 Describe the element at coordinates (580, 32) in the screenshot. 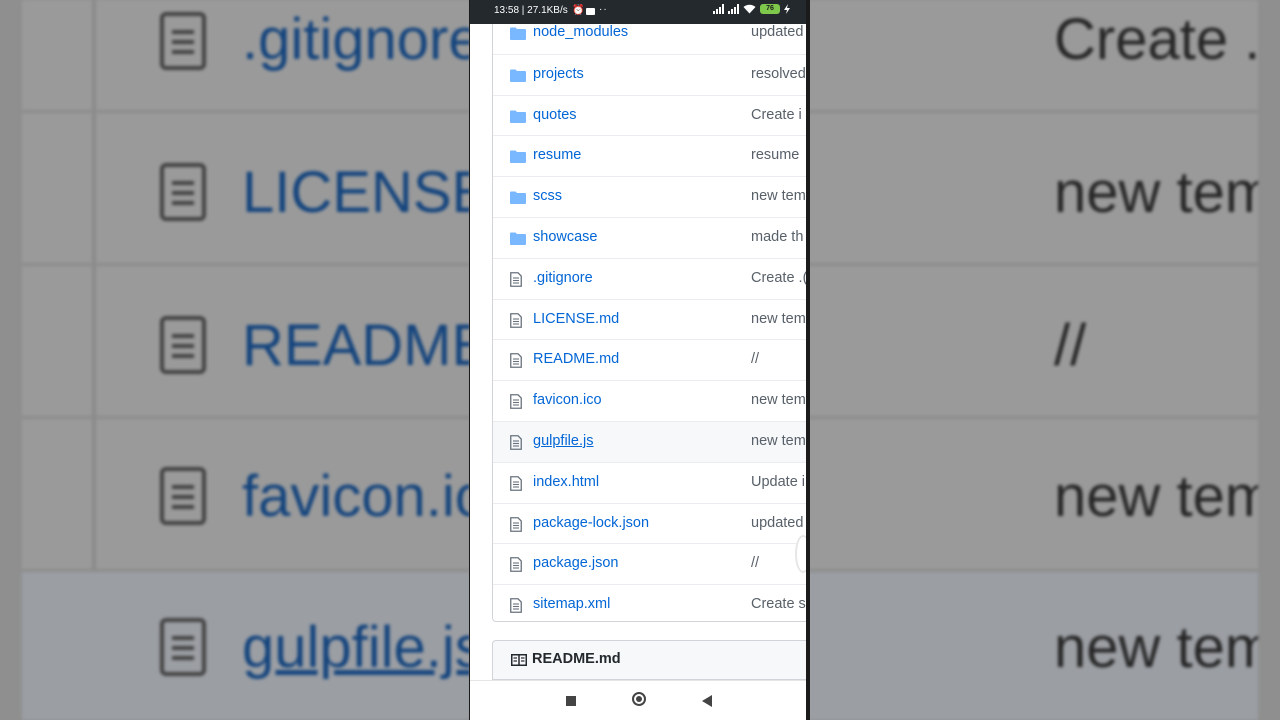

I see `file-name-link: node_modules` at that location.